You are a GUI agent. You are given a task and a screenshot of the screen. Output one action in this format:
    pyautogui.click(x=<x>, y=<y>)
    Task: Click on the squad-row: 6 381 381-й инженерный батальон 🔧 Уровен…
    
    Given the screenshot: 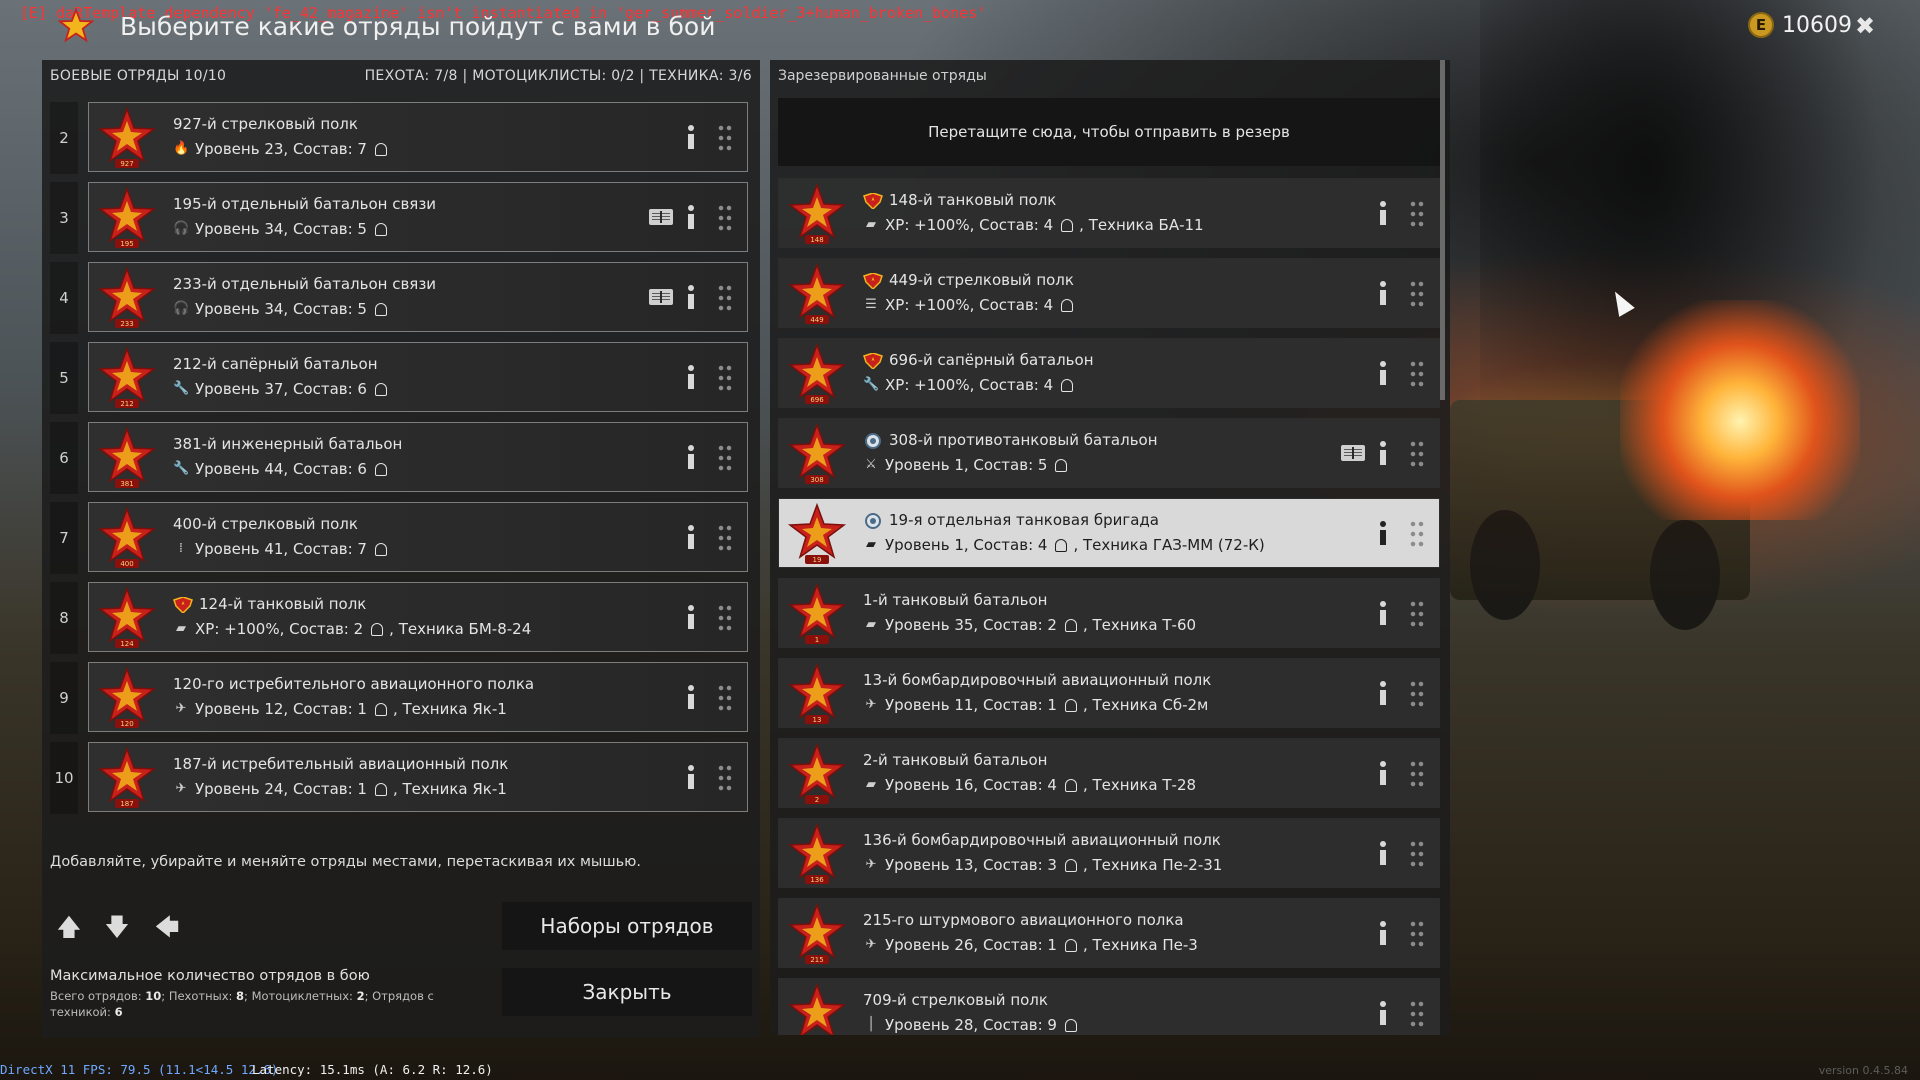 What is the action you would take?
    pyautogui.click(x=401, y=458)
    